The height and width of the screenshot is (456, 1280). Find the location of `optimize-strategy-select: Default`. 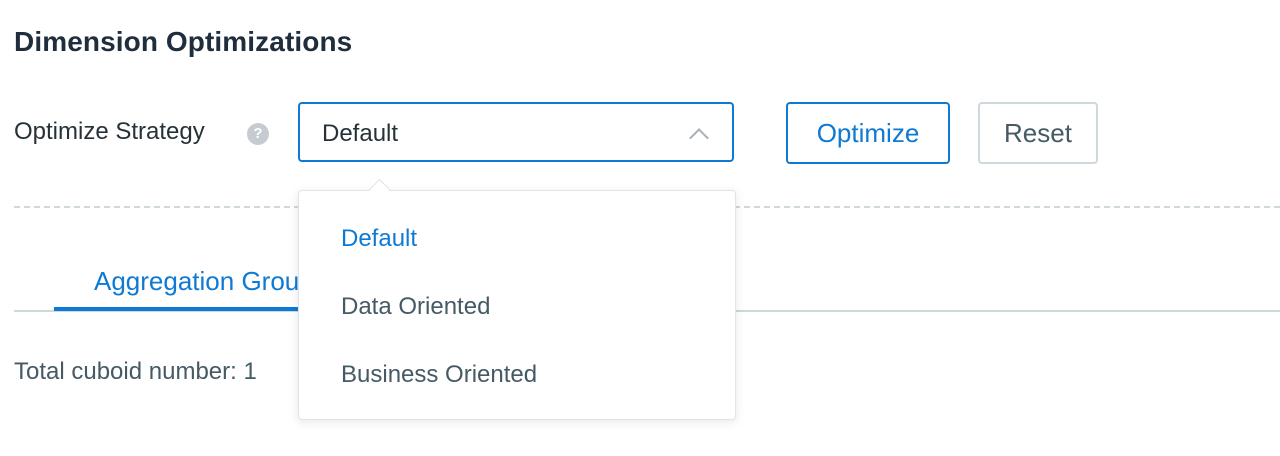

optimize-strategy-select: Default is located at coordinates (516, 132).